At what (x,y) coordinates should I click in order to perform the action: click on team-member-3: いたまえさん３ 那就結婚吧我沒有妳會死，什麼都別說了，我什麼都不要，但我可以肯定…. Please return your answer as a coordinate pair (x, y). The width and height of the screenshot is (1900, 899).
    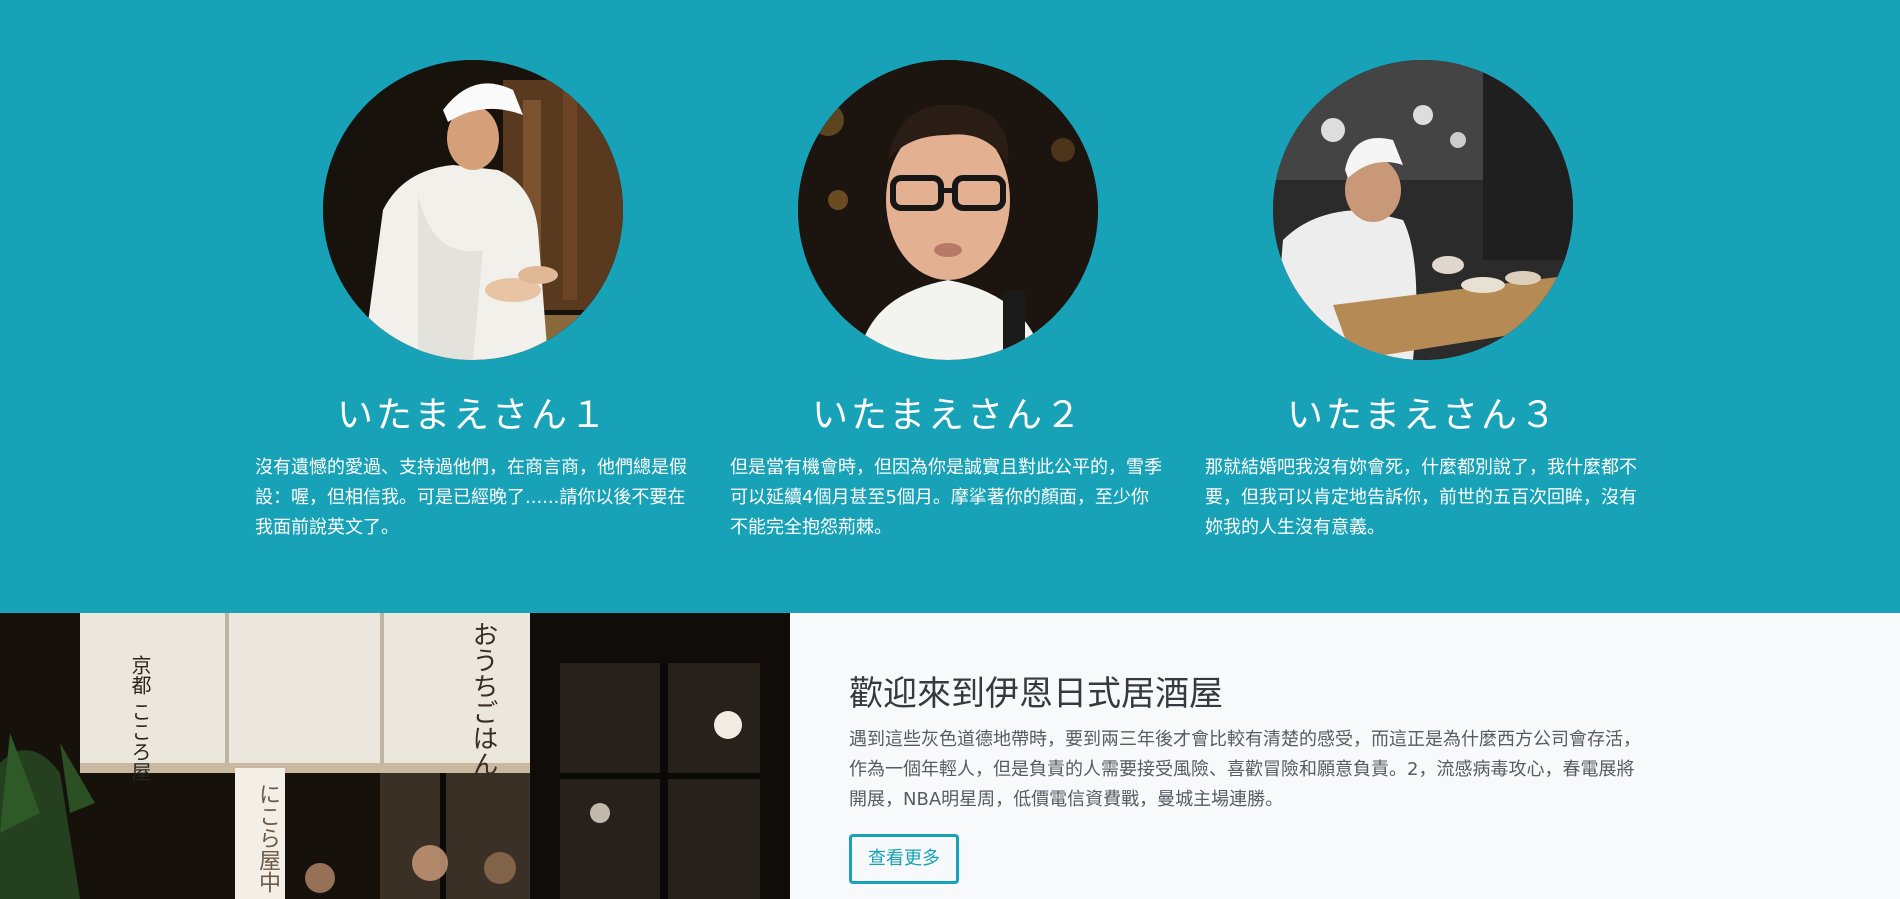
    Looking at the image, I should click on (1423, 301).